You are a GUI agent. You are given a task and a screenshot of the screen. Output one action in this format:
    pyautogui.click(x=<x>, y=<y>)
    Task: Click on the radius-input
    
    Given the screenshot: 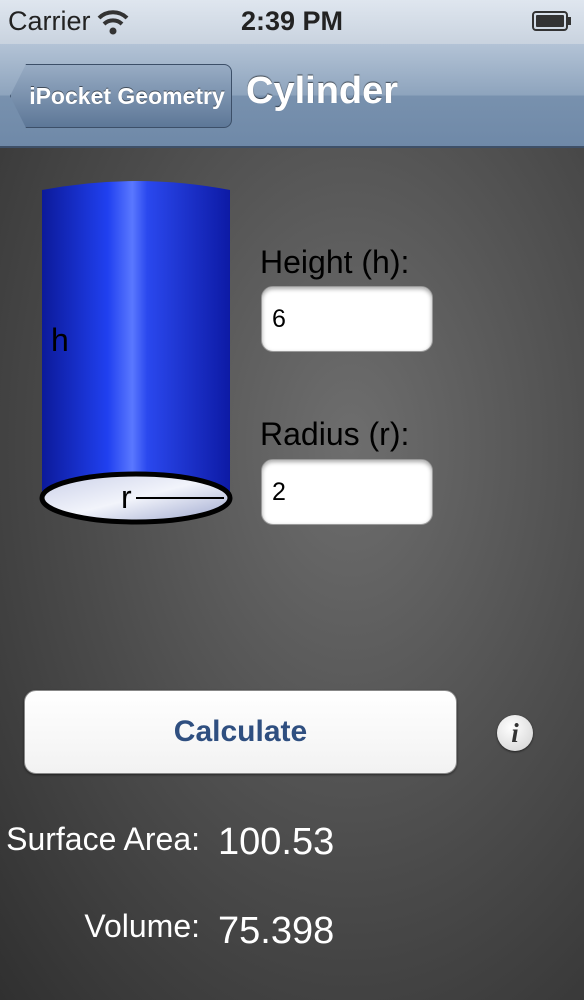 What is the action you would take?
    pyautogui.click(x=347, y=492)
    